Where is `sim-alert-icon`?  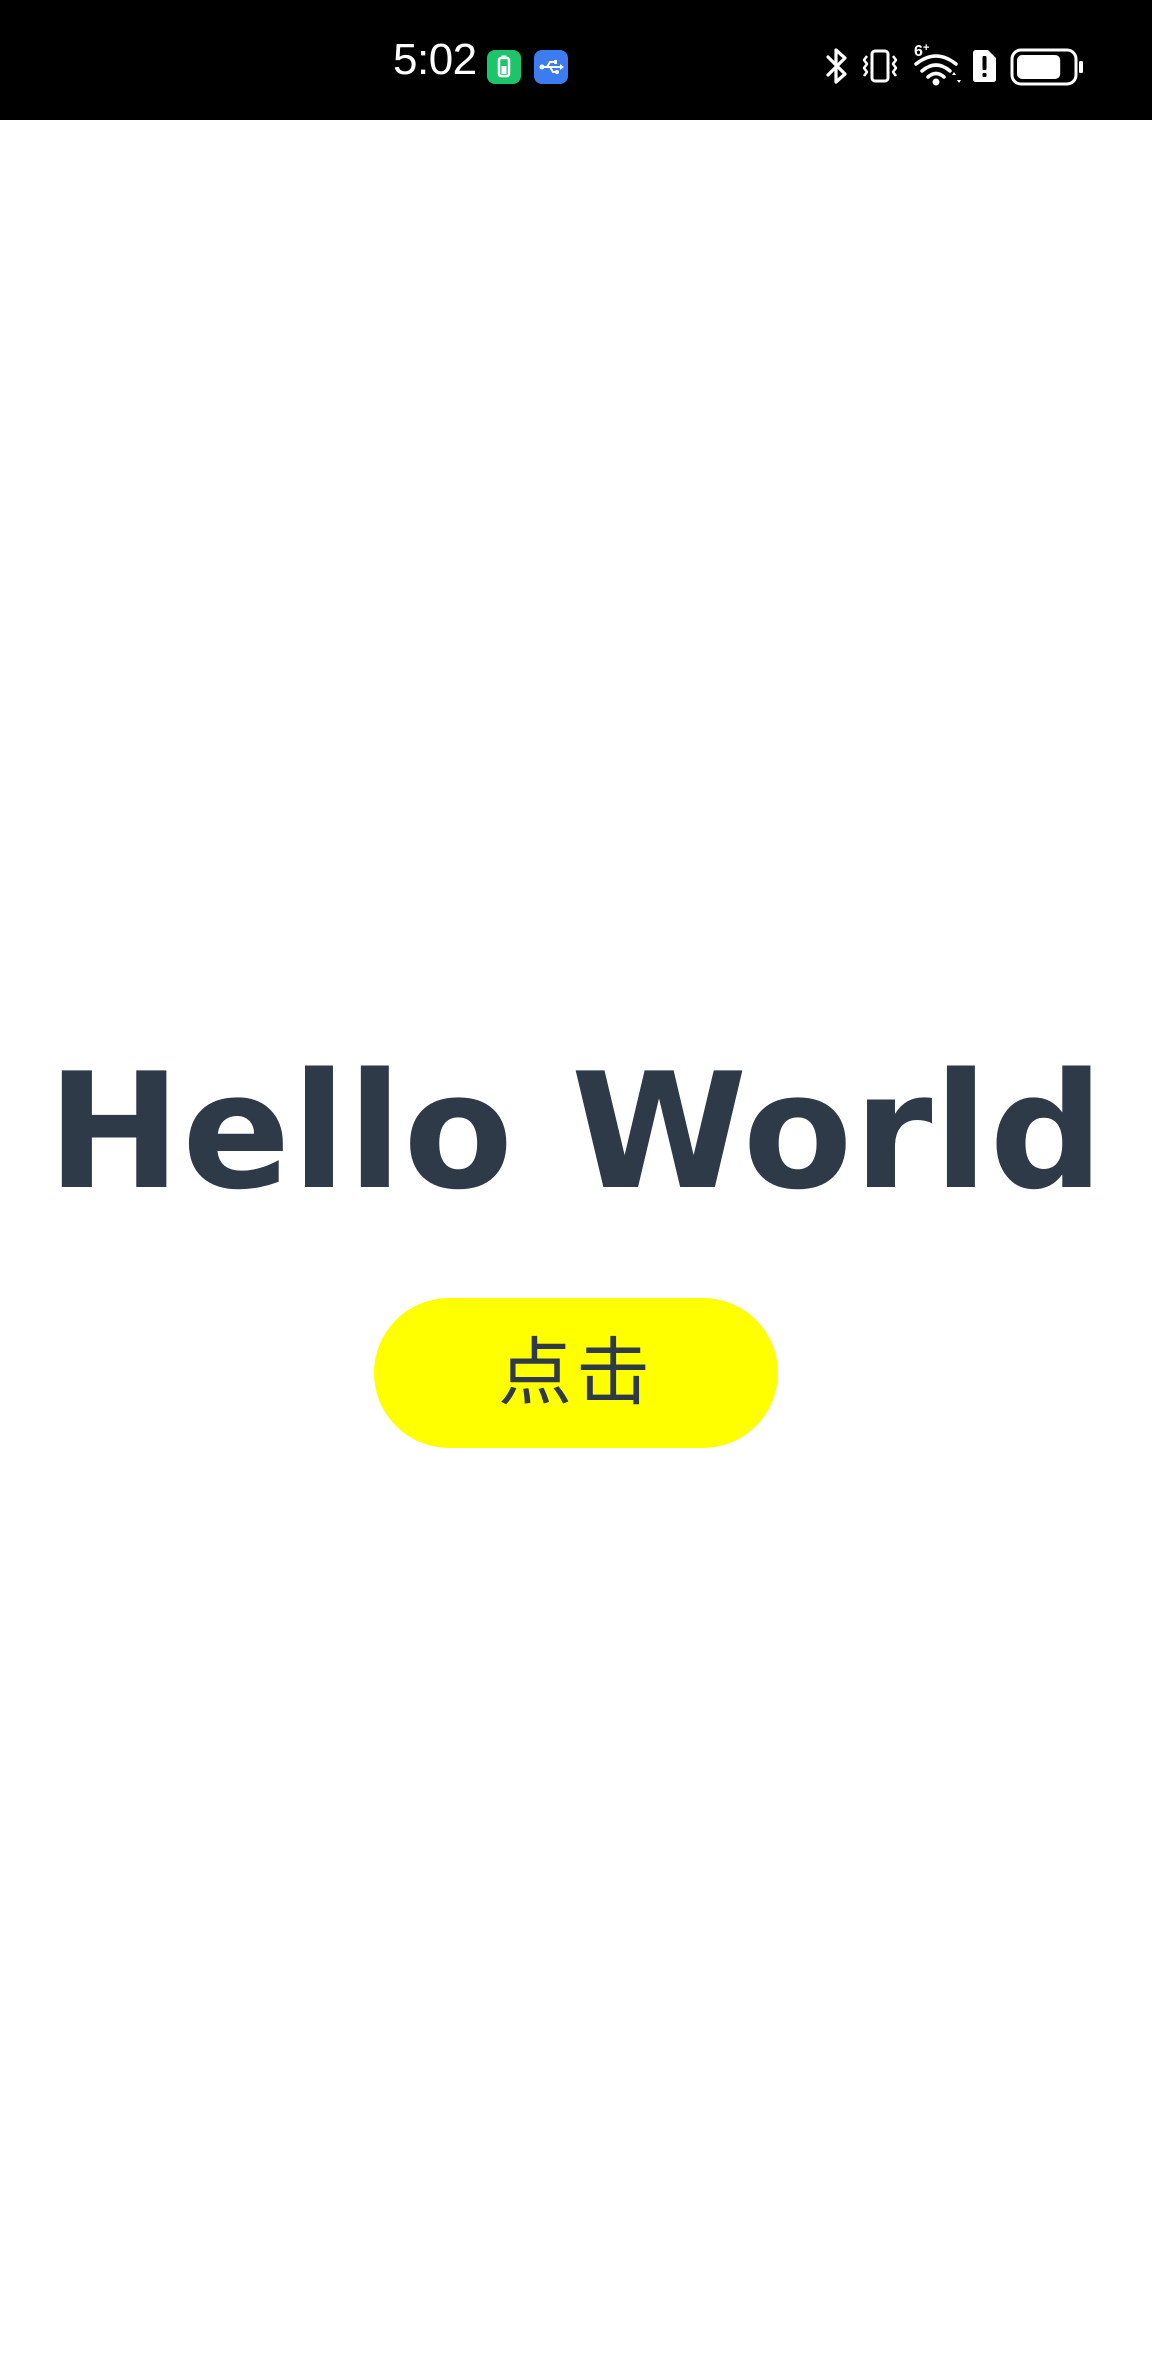 sim-alert-icon is located at coordinates (984, 66).